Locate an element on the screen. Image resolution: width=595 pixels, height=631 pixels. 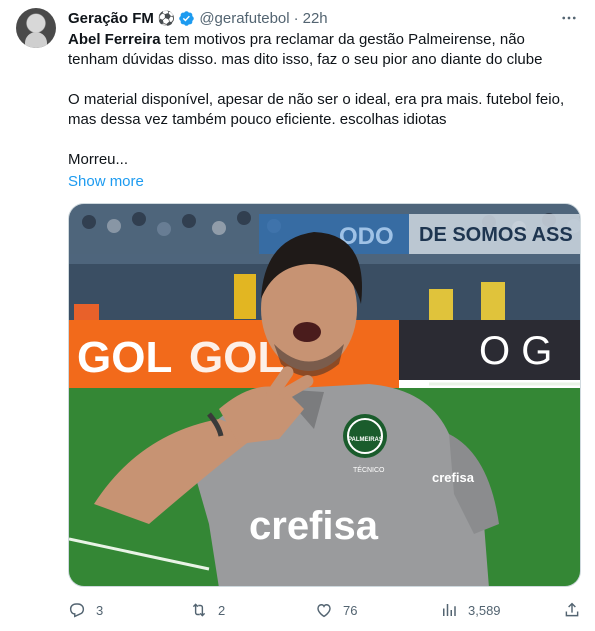
reply-button: 3 is located at coordinates (85, 610).